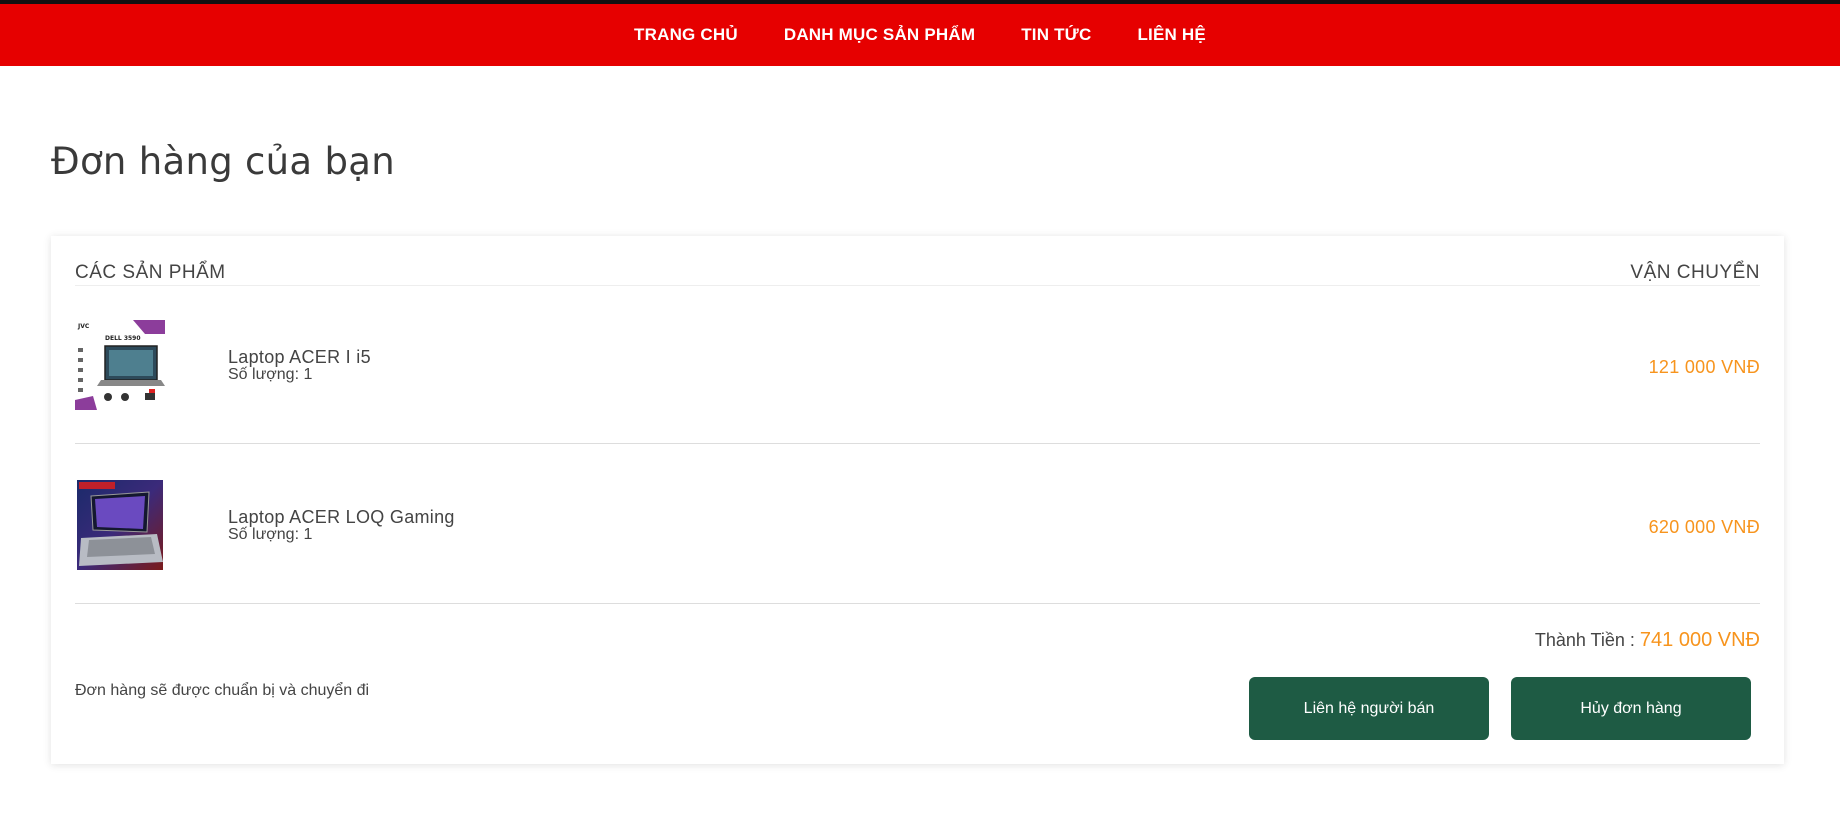 The image size is (1840, 816). What do you see at coordinates (1631, 708) in the screenshot?
I see `cancel-order-button: Hủy đơn hàng` at bounding box center [1631, 708].